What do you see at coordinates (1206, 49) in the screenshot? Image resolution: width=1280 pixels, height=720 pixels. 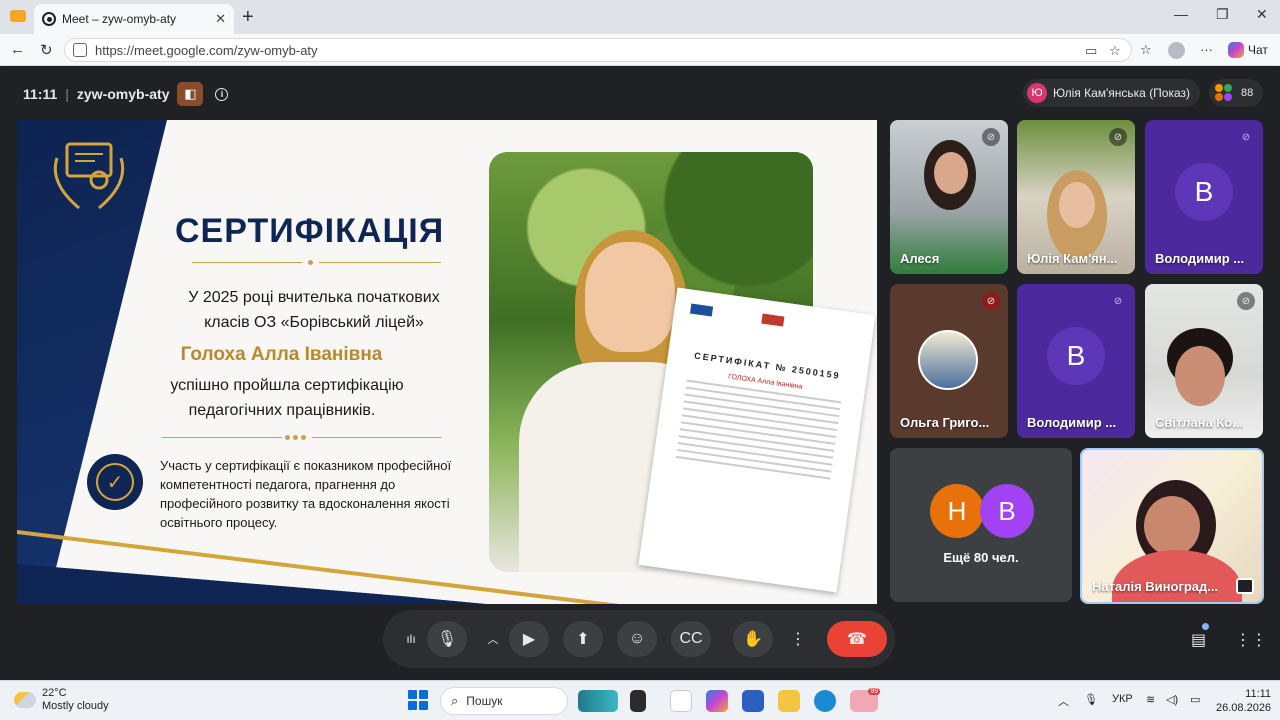 I see `more-menu-icon: ···` at bounding box center [1206, 49].